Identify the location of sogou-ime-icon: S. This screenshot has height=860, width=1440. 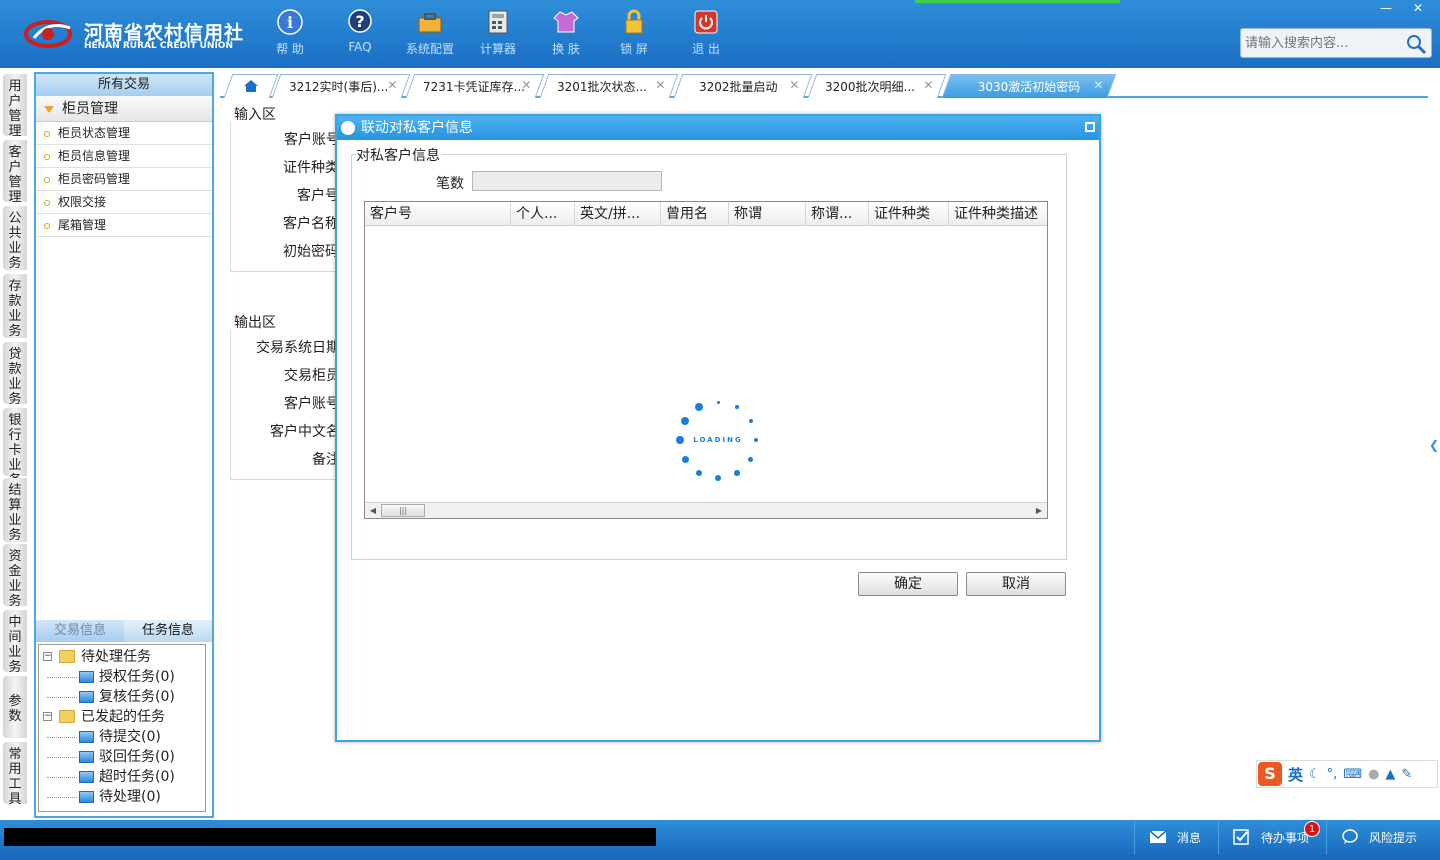
(1270, 774).